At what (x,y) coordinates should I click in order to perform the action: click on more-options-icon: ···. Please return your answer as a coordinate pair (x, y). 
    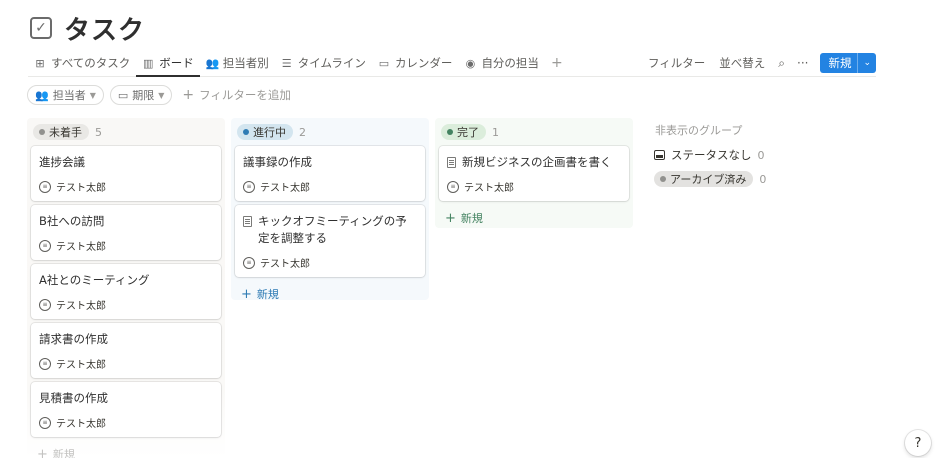
    Looking at the image, I should click on (802, 63).